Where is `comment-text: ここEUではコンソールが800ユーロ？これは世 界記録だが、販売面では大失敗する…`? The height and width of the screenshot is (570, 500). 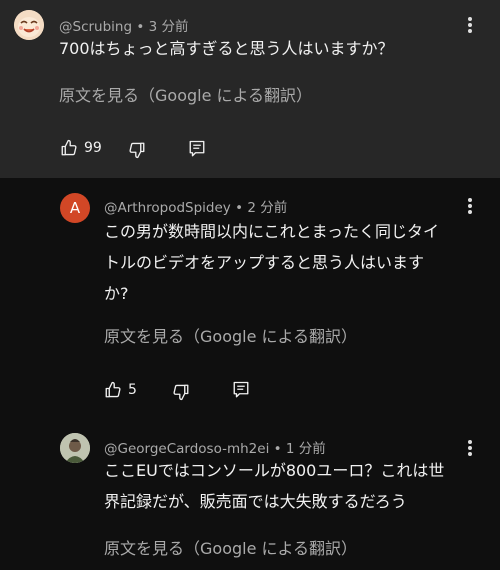
comment-text: ここEUではコンソールが800ユーロ？これは世 界記録だが、販売面では大失敗する… is located at coordinates (294, 486).